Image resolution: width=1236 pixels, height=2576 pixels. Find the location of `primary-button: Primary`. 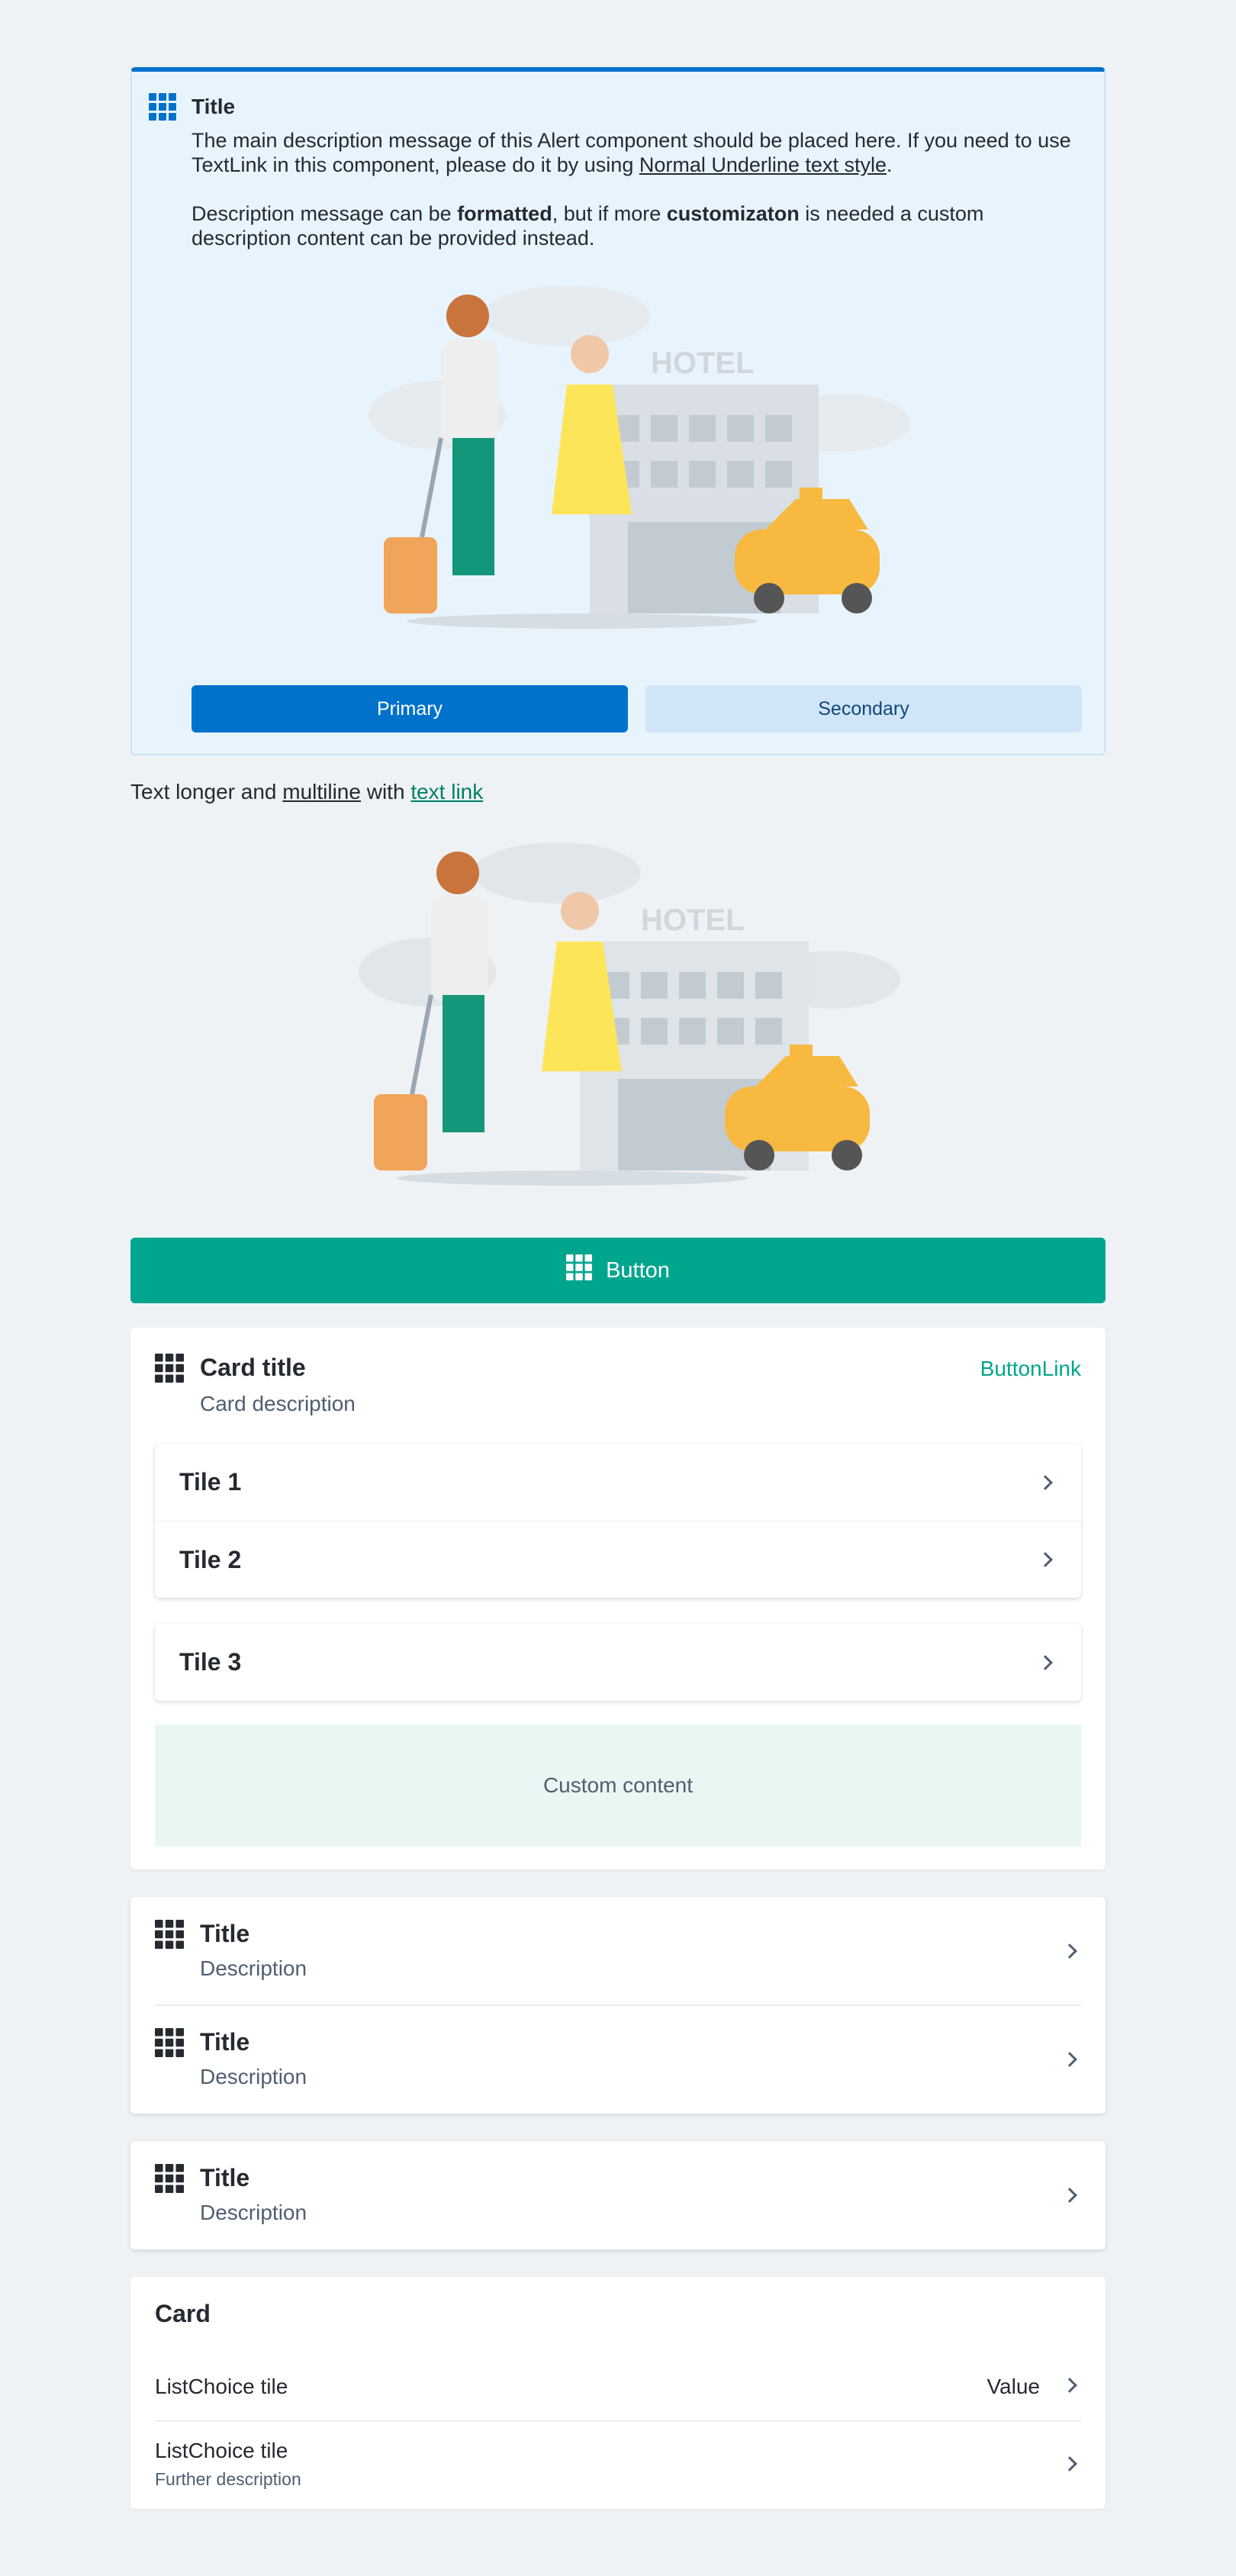

primary-button: Primary is located at coordinates (410, 709).